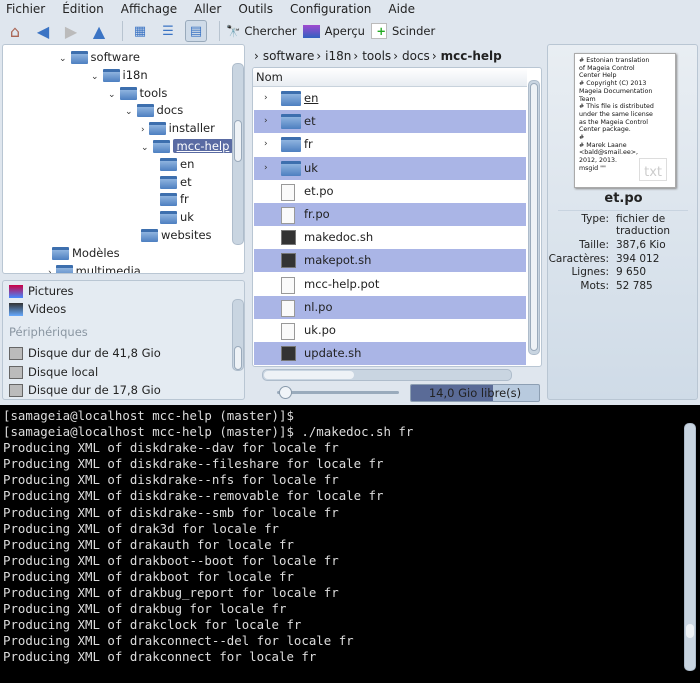  I want to click on device-label: Disque local, so click(63, 371).